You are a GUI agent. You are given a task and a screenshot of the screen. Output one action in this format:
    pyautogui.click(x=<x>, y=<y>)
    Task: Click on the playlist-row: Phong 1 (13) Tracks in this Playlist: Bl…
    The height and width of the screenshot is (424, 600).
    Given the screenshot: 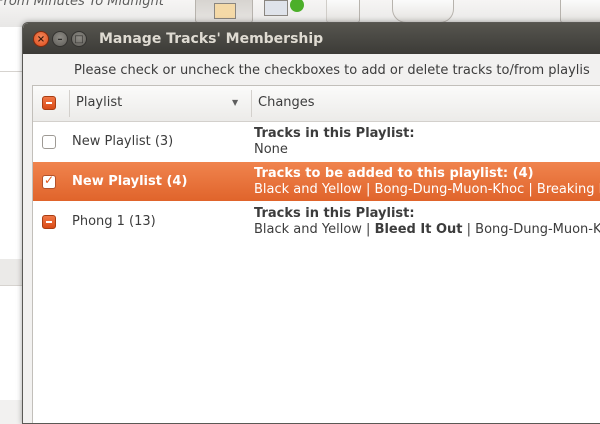 What is the action you would take?
    pyautogui.click(x=316, y=221)
    